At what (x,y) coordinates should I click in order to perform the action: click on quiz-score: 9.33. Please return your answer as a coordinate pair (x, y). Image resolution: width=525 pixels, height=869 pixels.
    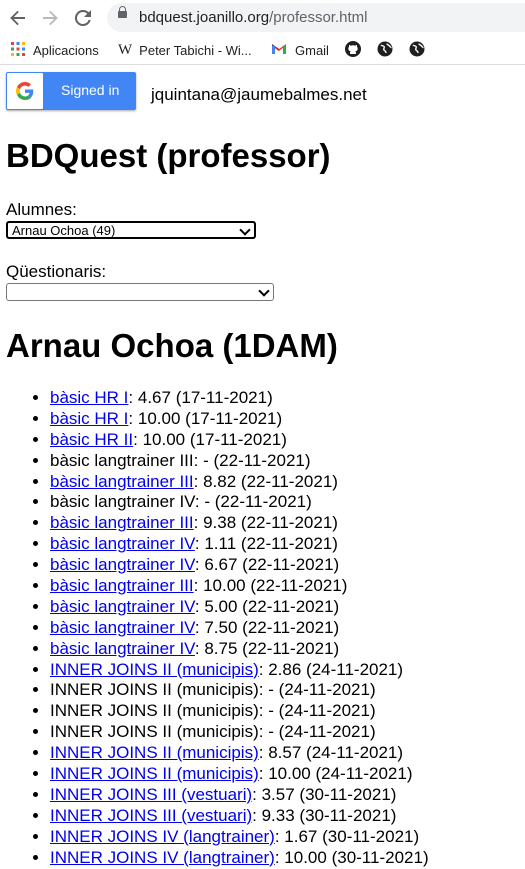
    Looking at the image, I should click on (278, 815).